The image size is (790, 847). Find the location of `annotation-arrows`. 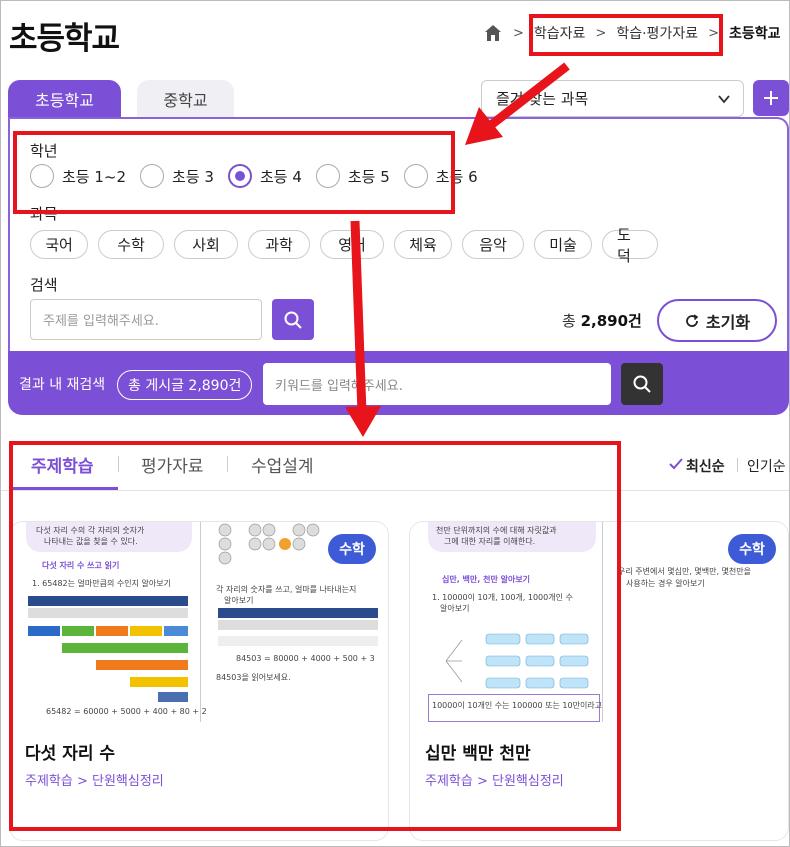

annotation-arrows is located at coordinates (457, 249).